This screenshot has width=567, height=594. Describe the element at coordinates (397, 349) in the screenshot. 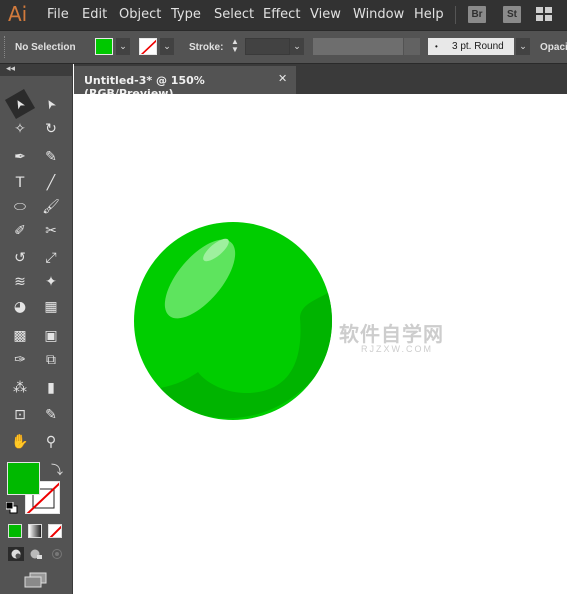

I see `watermark-url: RJZXW.COM` at that location.